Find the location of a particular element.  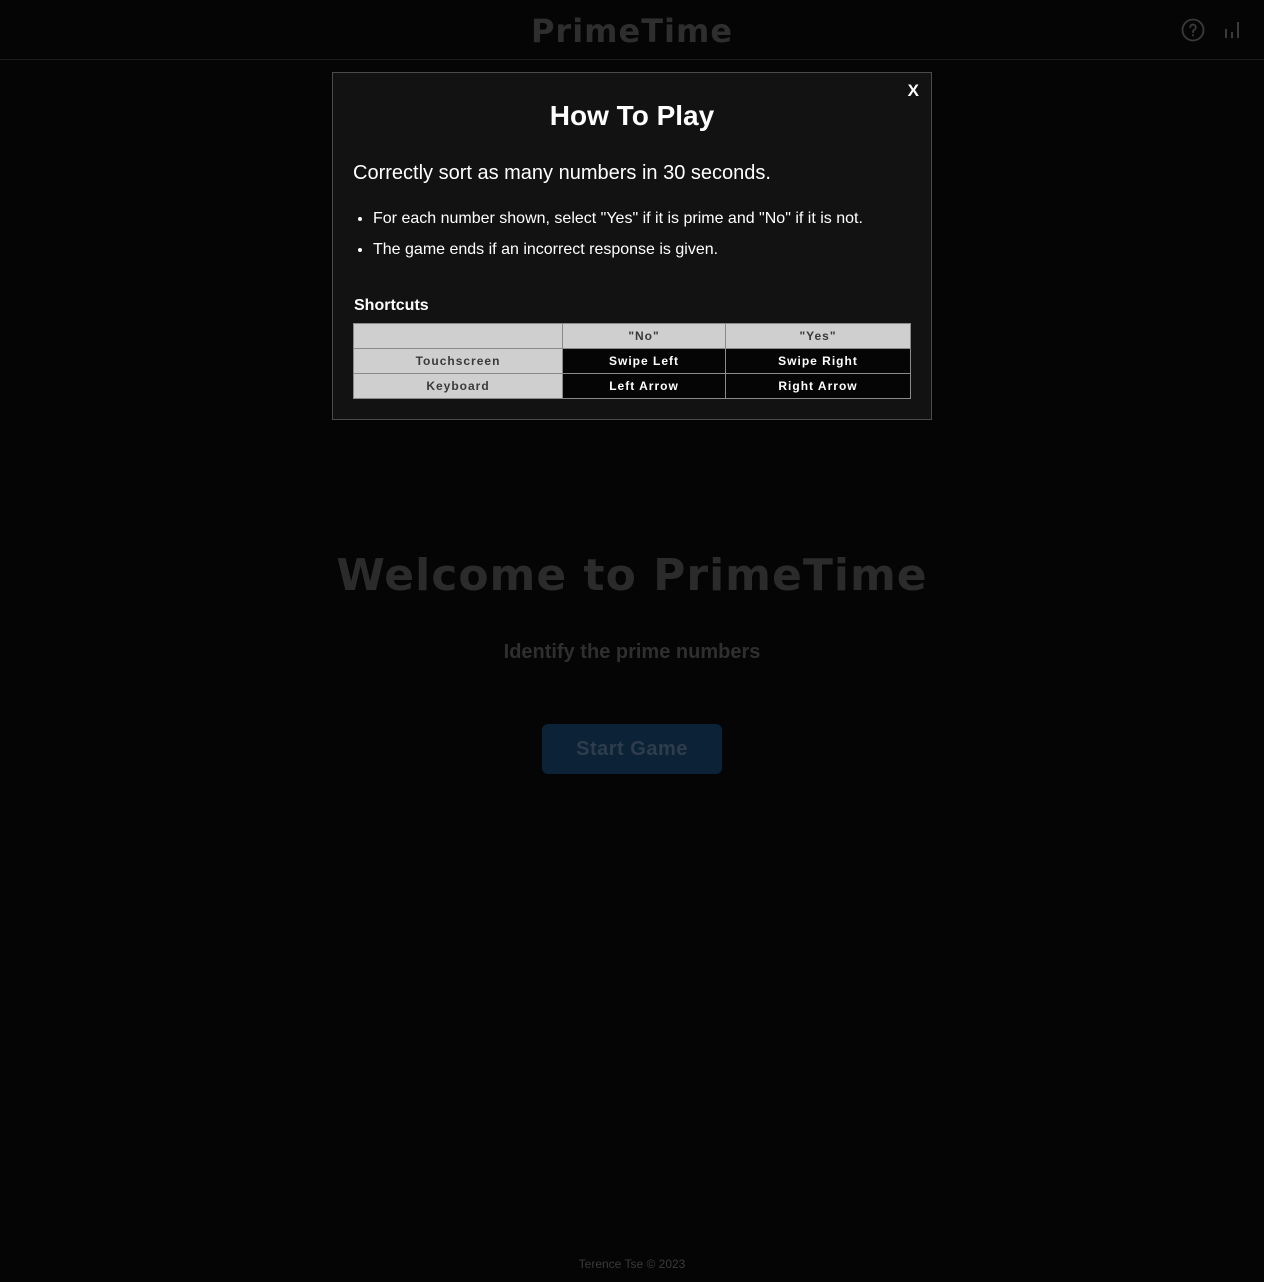

start-game-button: Start Game is located at coordinates (632, 749).